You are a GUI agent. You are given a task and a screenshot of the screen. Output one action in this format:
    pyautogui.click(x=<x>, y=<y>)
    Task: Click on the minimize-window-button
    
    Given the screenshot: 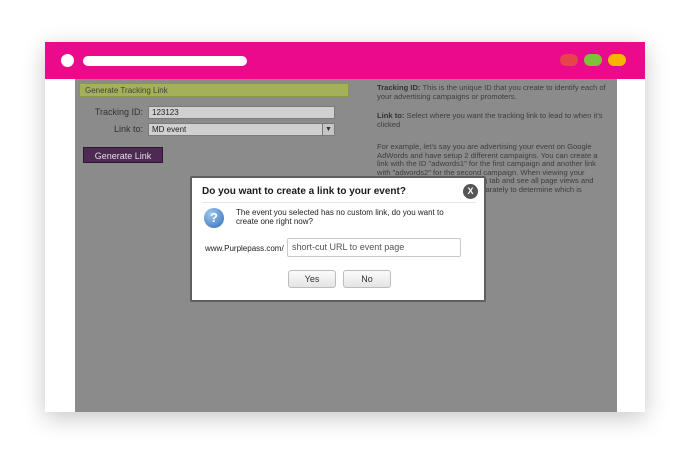 What is the action you would take?
    pyautogui.click(x=593, y=60)
    